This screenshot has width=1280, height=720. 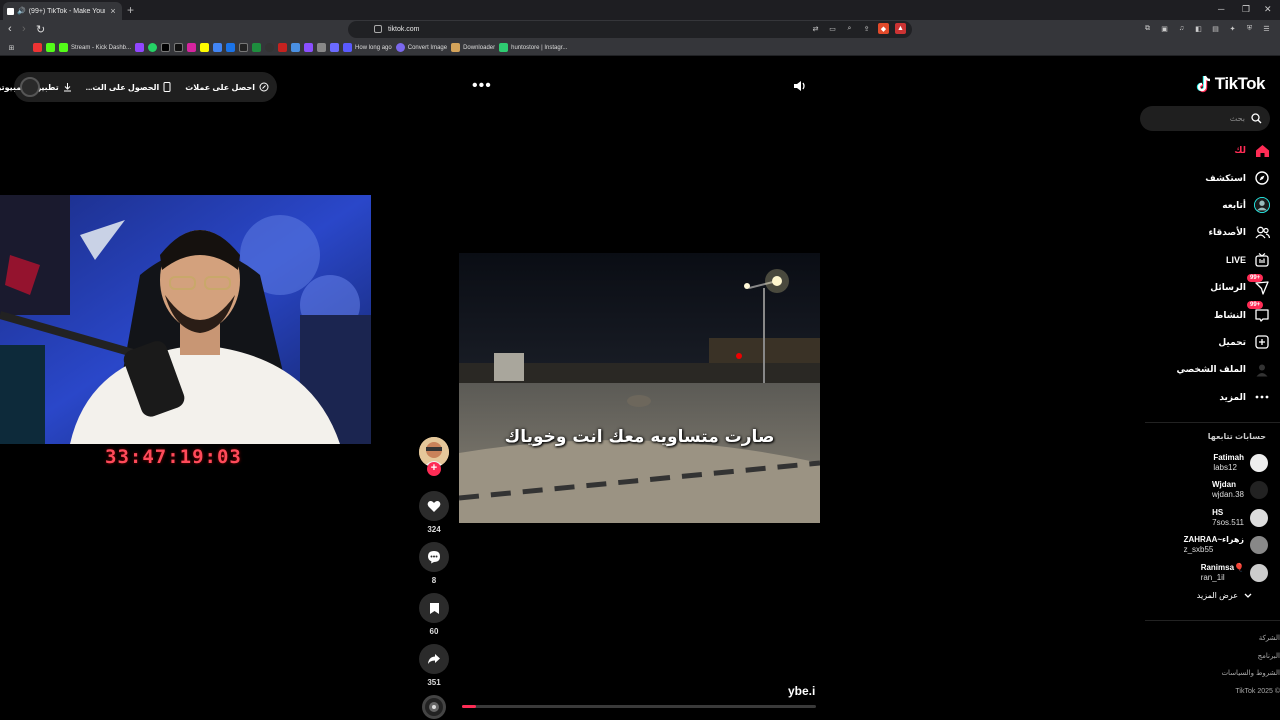 I want to click on rewards-icon: ▲, so click(x=900, y=28).